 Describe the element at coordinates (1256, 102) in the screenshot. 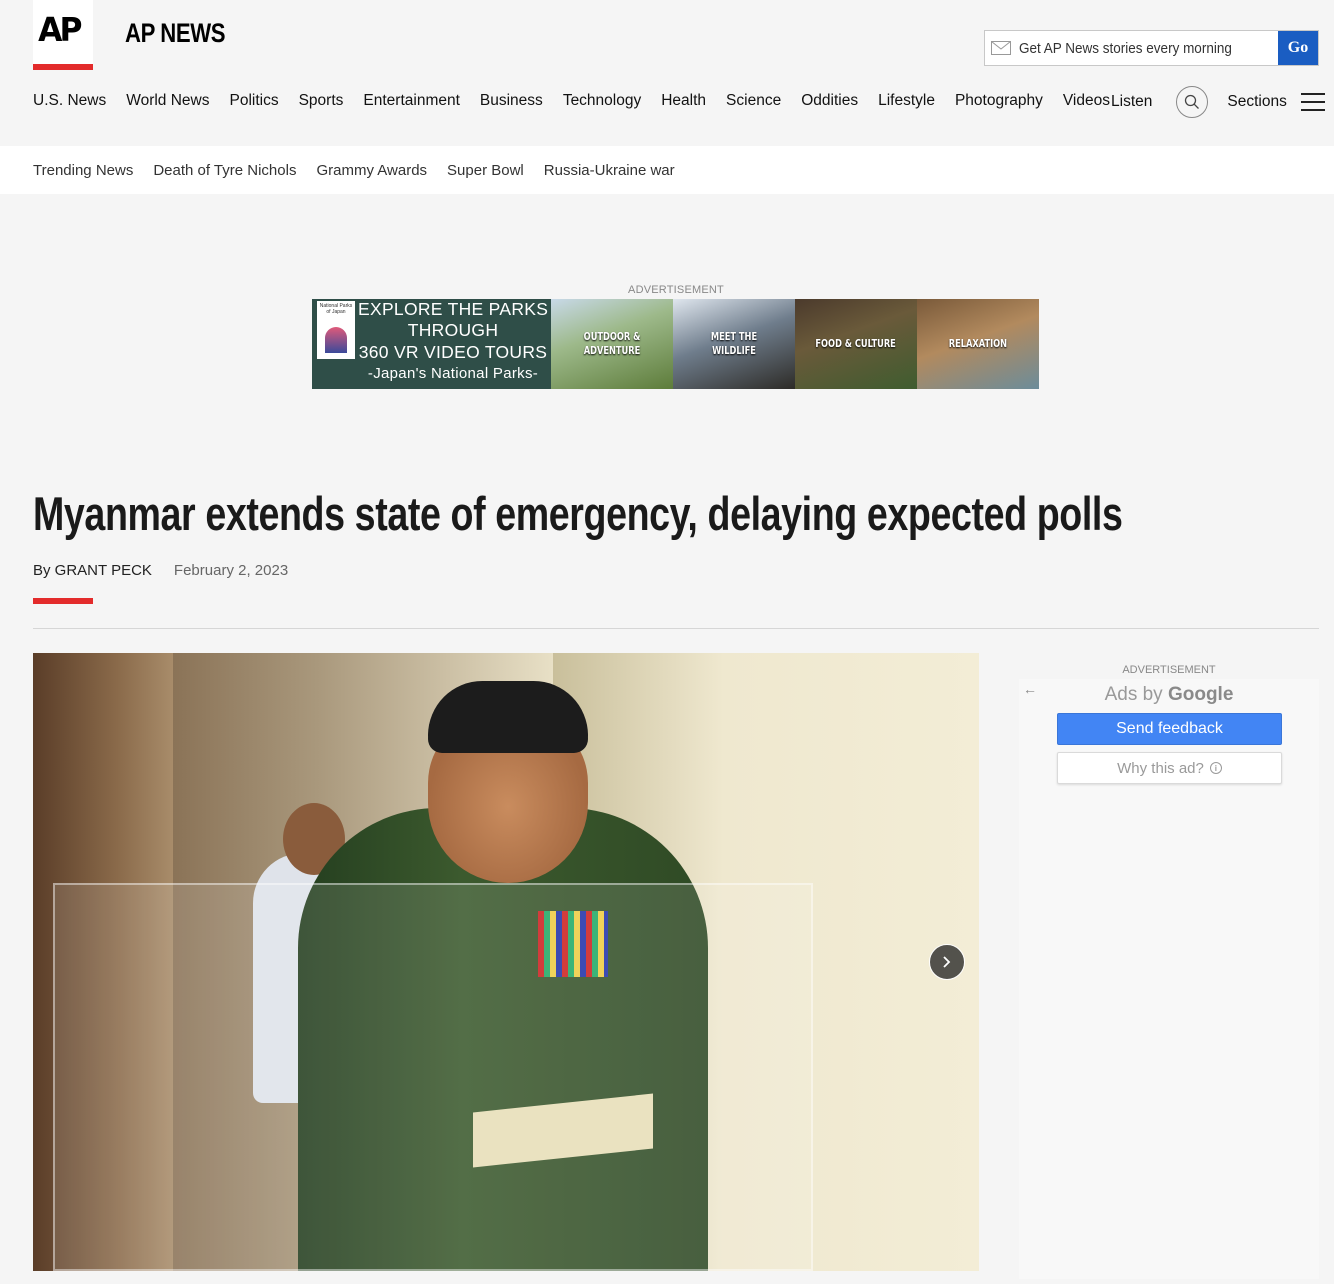

I see `sections-link: Sections` at that location.